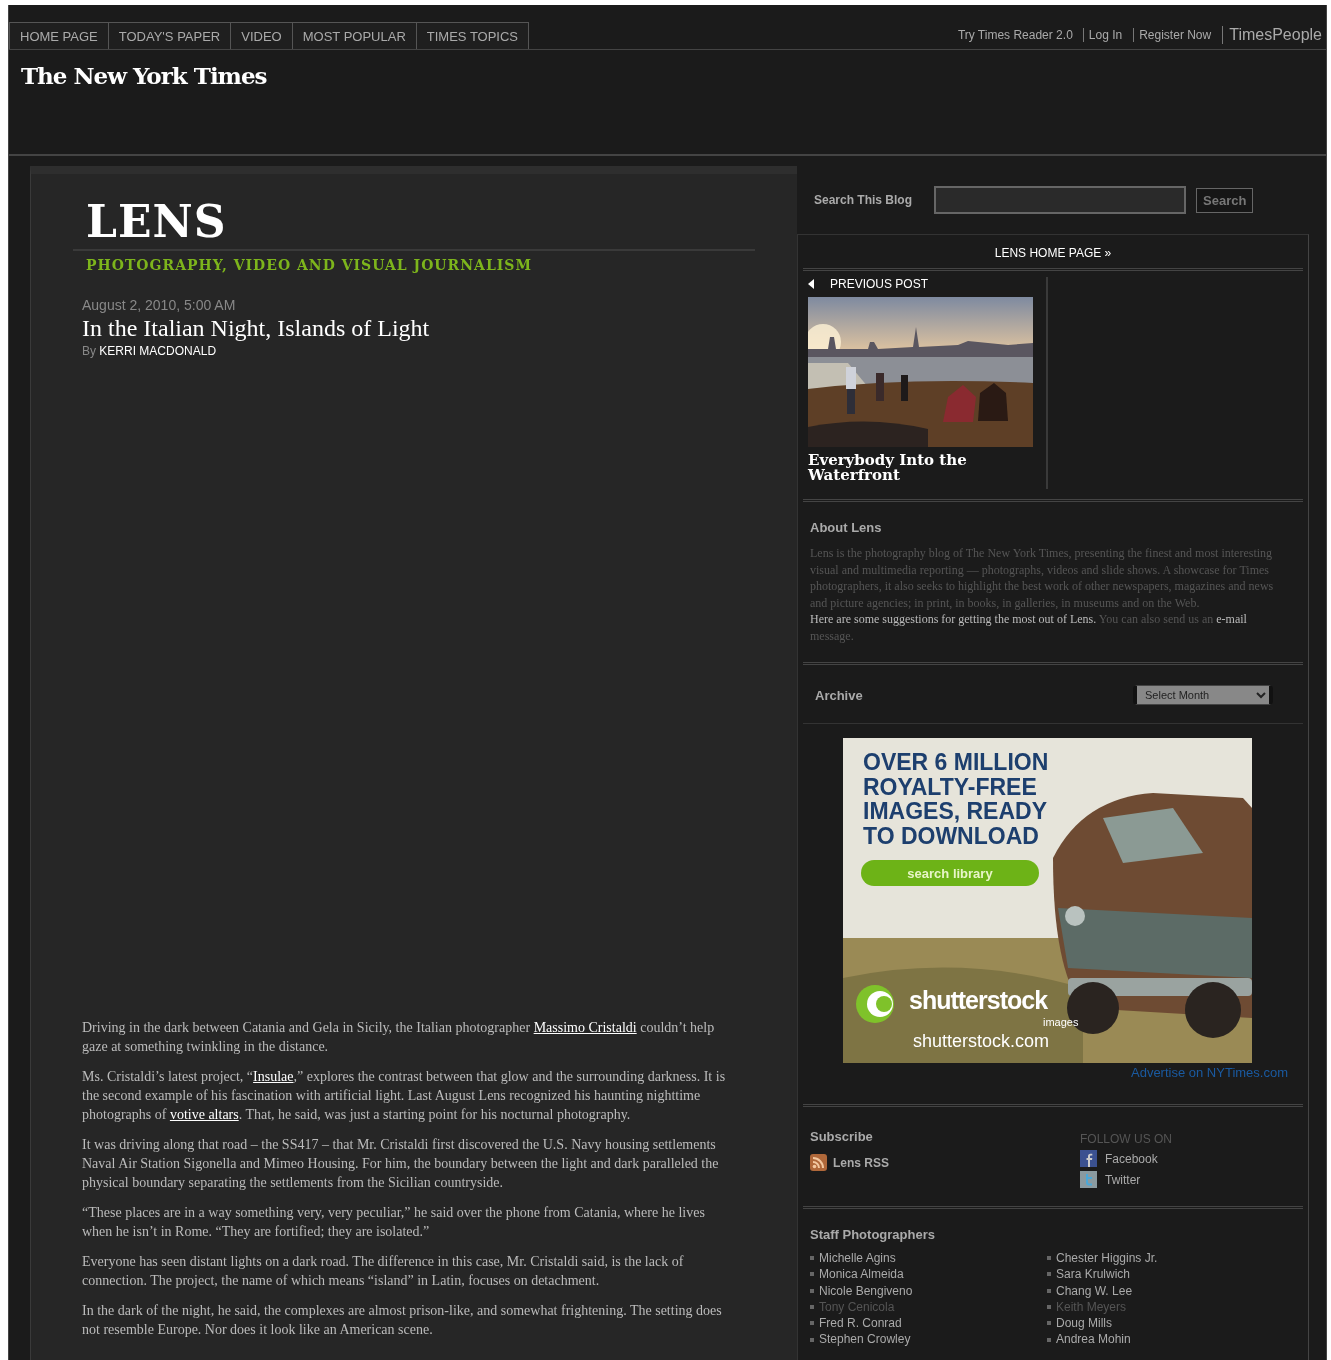  Describe the element at coordinates (261, 35) in the screenshot. I see `nav-tab: VIDEO` at that location.